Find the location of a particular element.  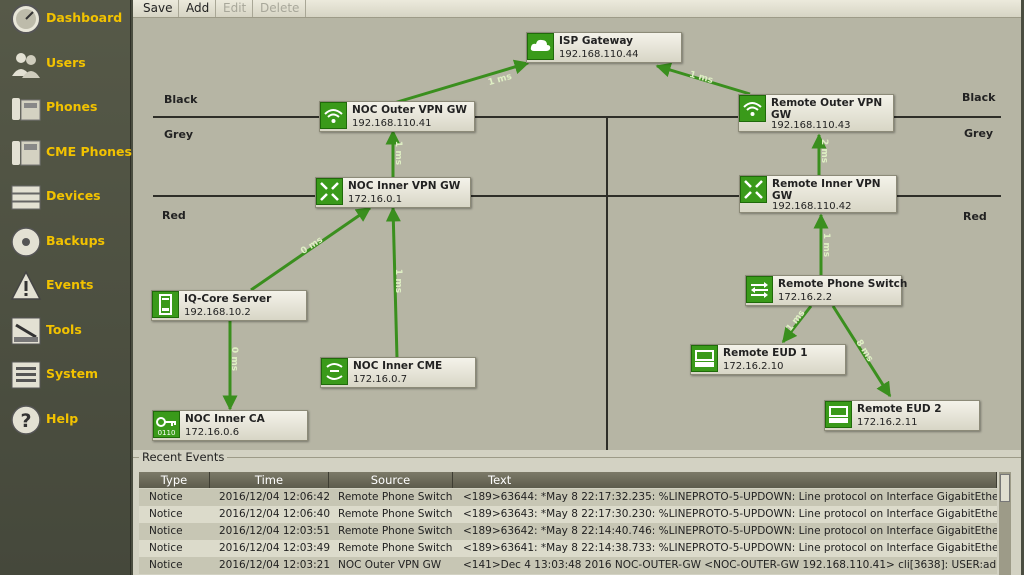

cell-time: 2016/12/04 12:06:40 is located at coordinates (275, 514).